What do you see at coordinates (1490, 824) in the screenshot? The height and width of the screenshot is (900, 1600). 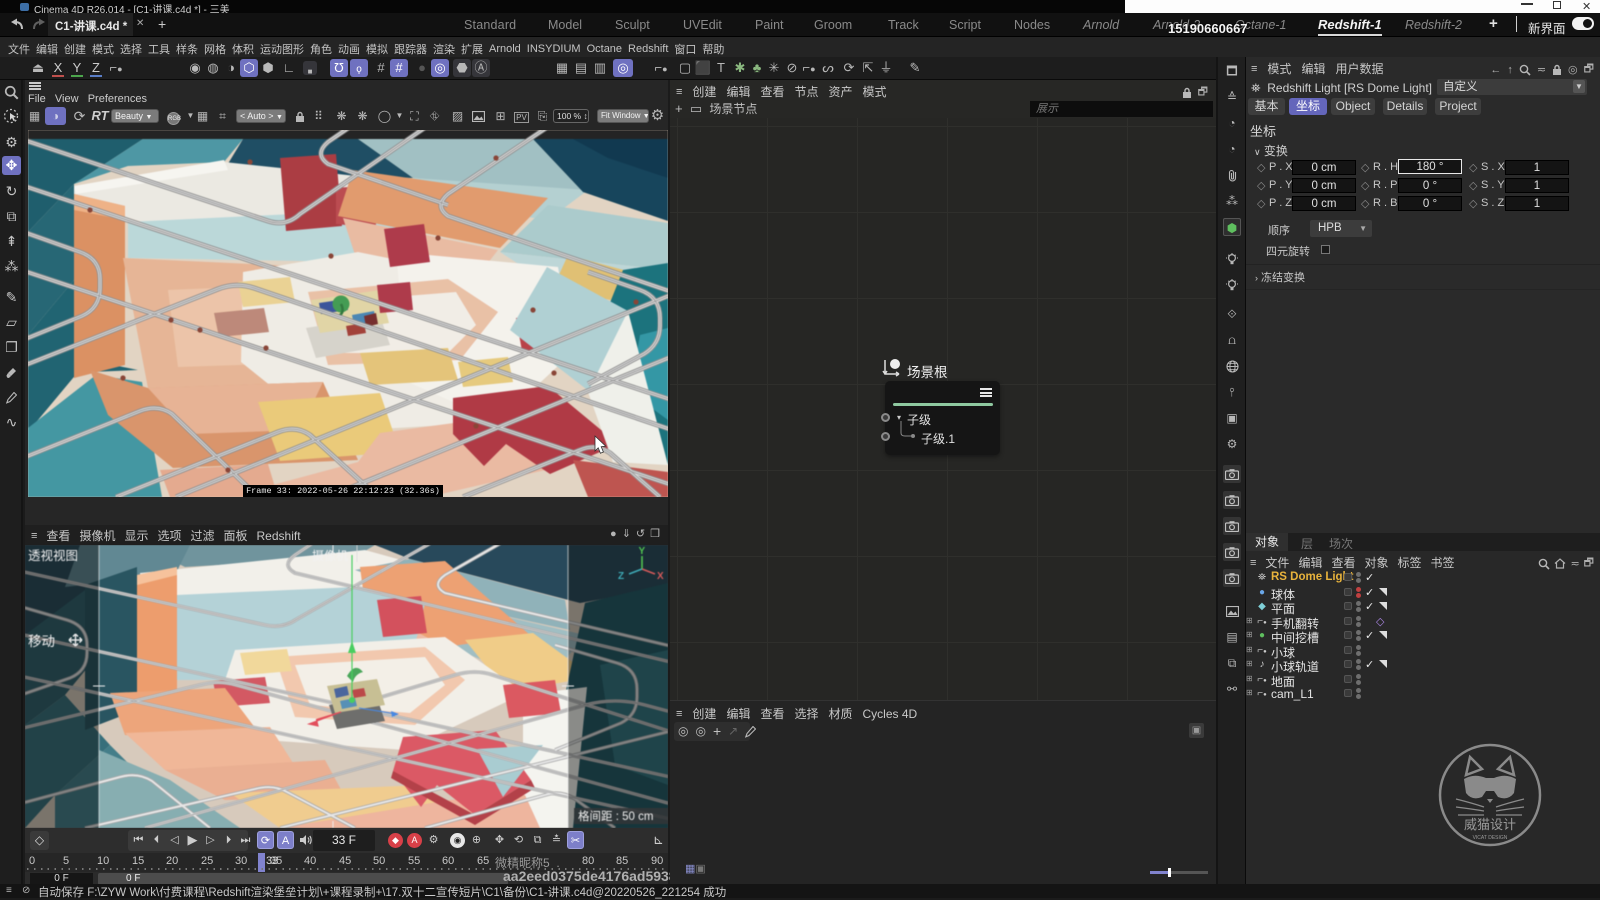 I see `svg-text: 威猫设计` at bounding box center [1490, 824].